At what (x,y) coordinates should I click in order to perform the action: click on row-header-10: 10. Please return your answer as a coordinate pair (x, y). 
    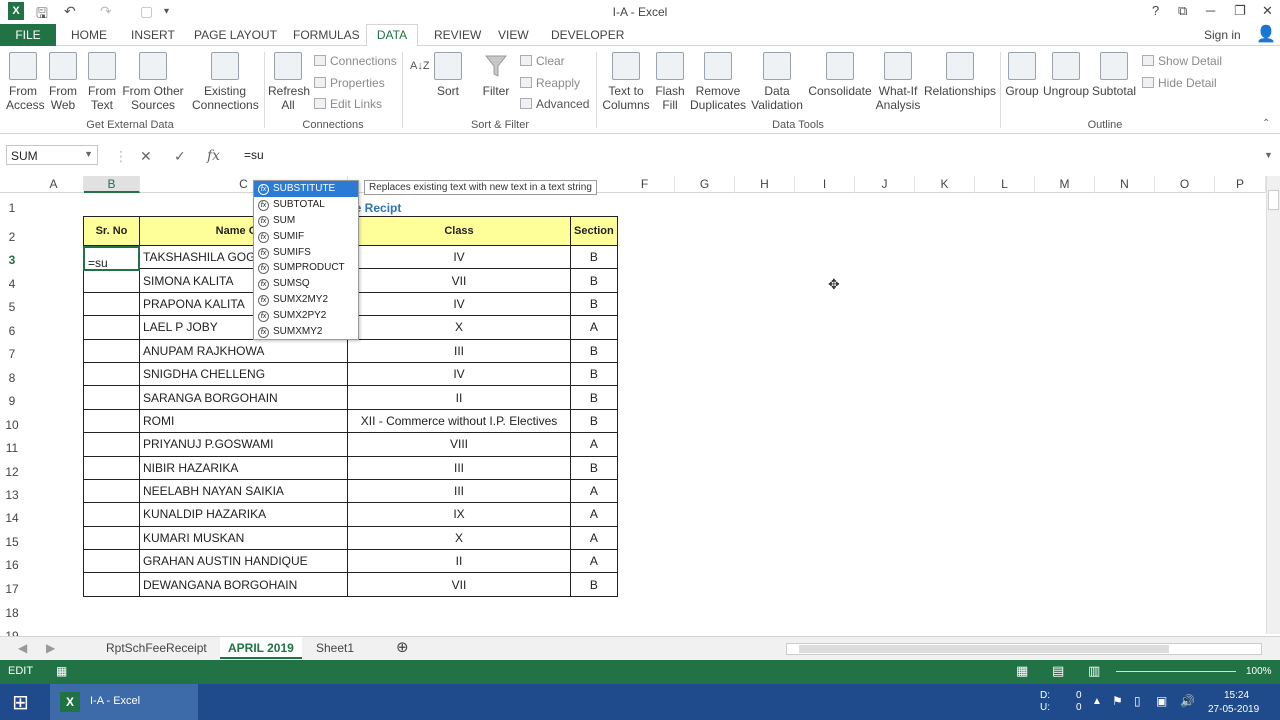
    Looking at the image, I should click on (12, 425).